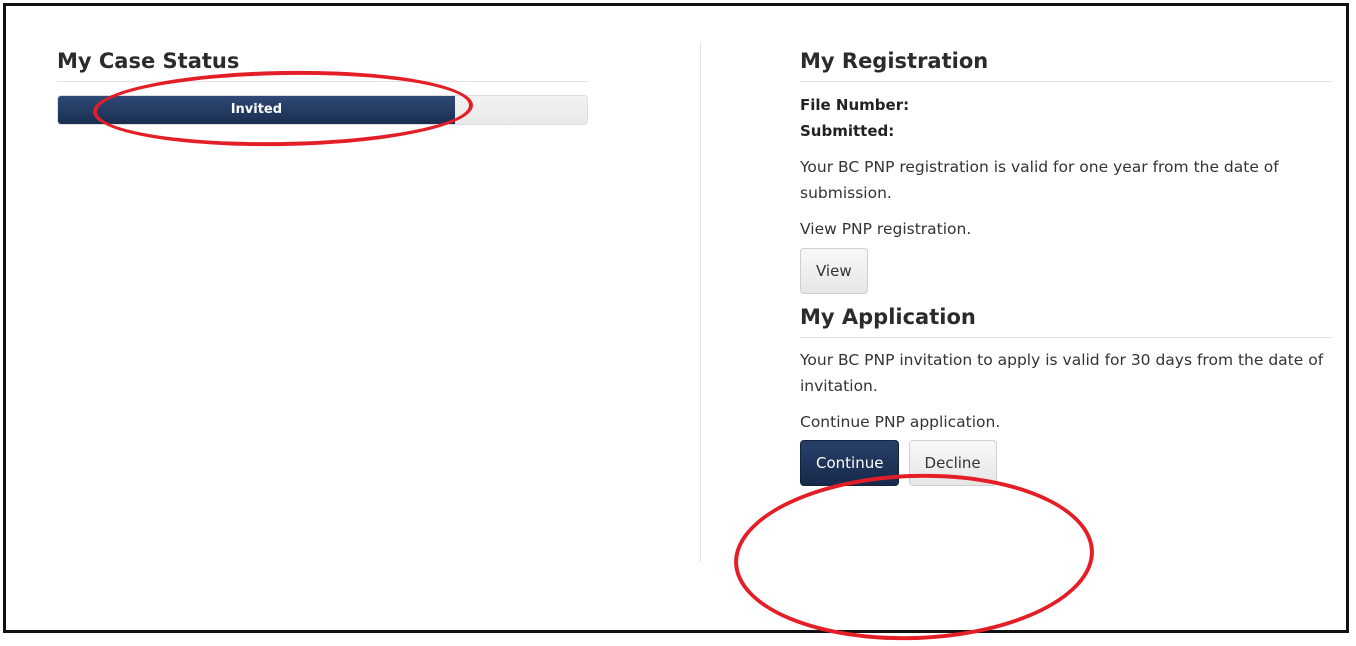 The height and width of the screenshot is (646, 1356). What do you see at coordinates (886, 229) in the screenshot?
I see `view-registration-prompt: View PNP registration.` at bounding box center [886, 229].